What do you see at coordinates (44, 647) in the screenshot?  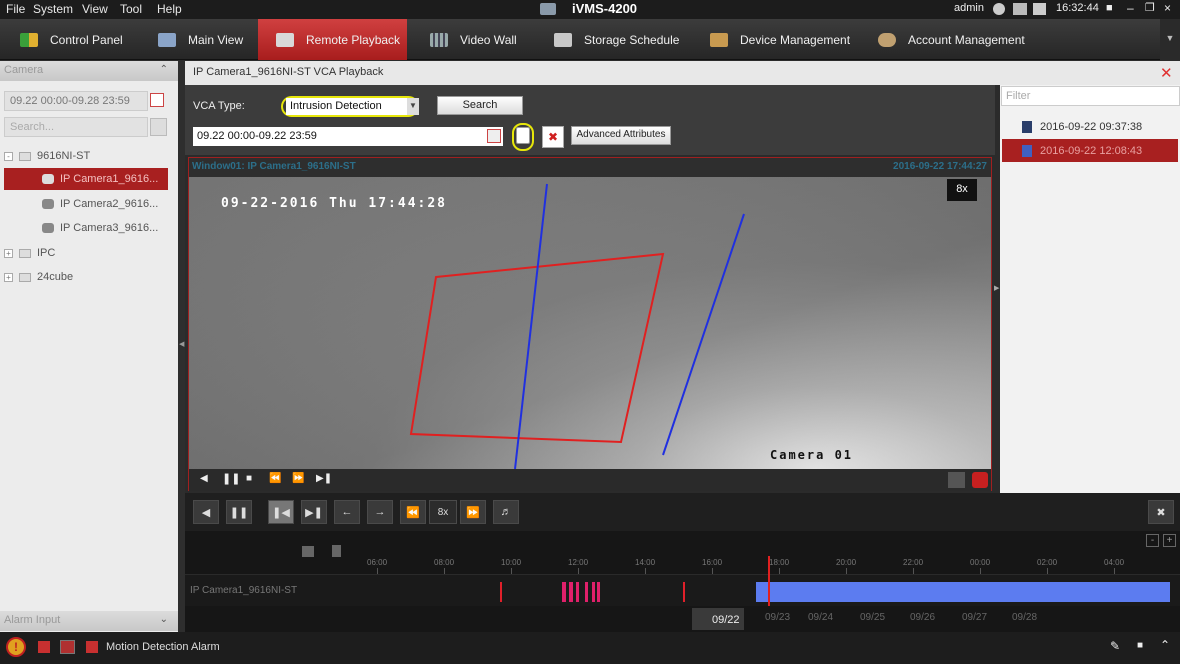 I see `alarm-sound-icon` at bounding box center [44, 647].